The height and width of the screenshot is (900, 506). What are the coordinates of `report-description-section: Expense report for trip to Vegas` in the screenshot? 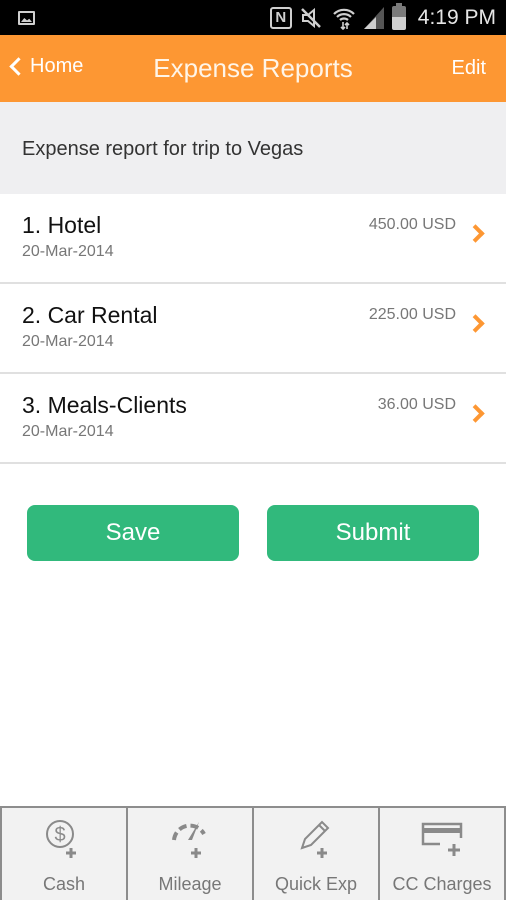 It's located at (253, 148).